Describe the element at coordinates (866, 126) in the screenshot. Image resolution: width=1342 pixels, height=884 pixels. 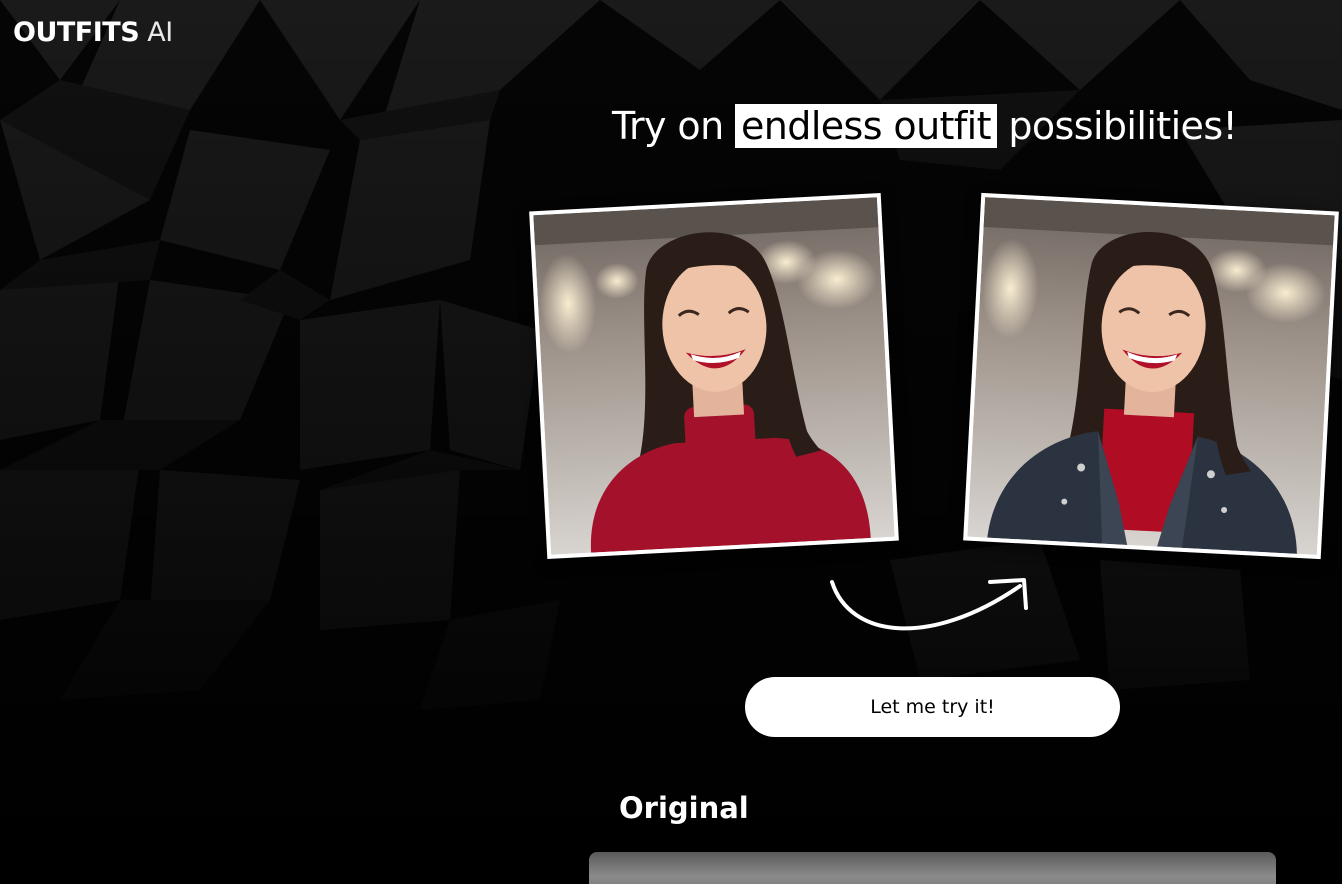
I see `headline-highlight: endless outfit` at that location.